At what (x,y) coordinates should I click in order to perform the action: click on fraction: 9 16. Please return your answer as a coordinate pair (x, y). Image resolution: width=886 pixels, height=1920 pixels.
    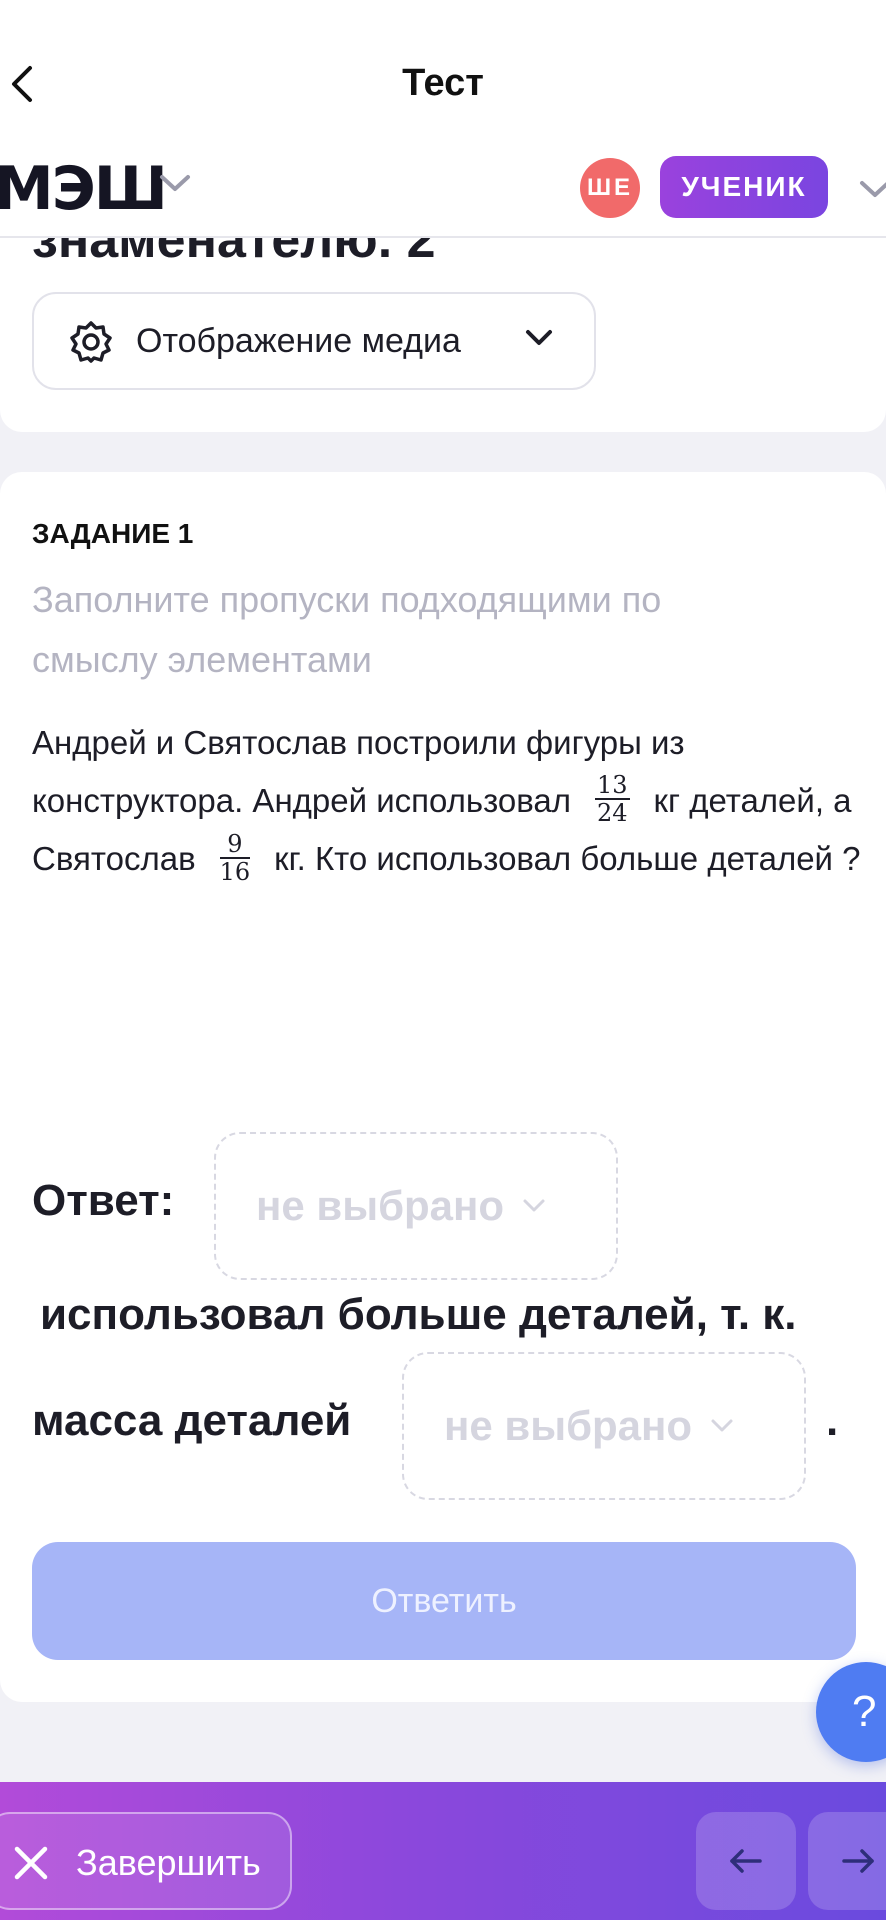
    Looking at the image, I should click on (235, 858).